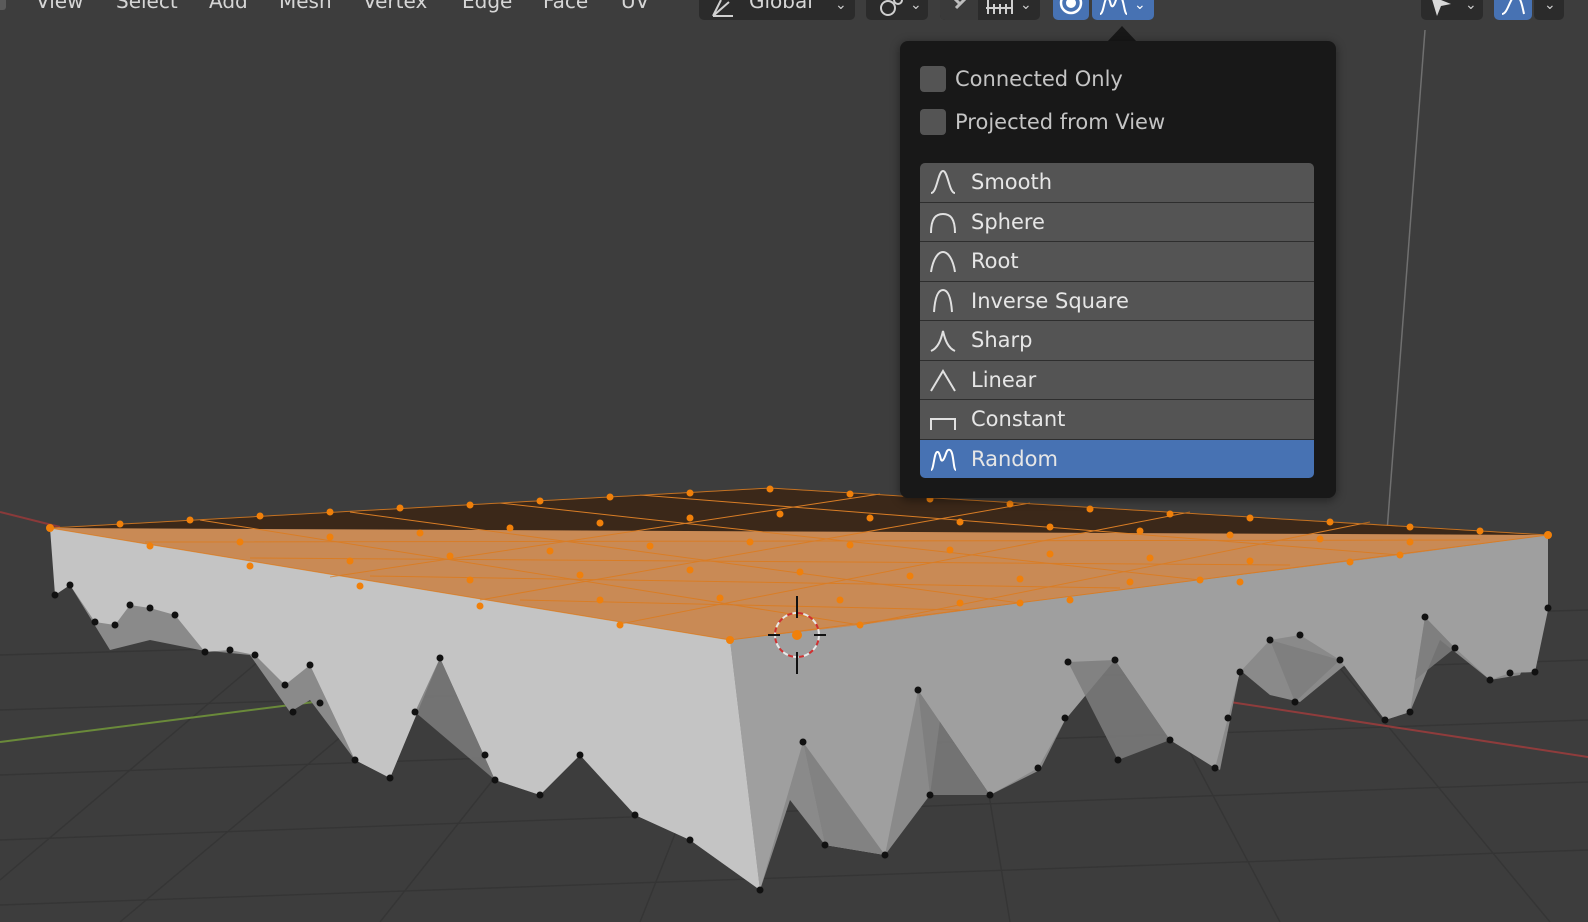  Describe the element at coordinates (943, 261) in the screenshot. I see `root-falloff-icon` at that location.